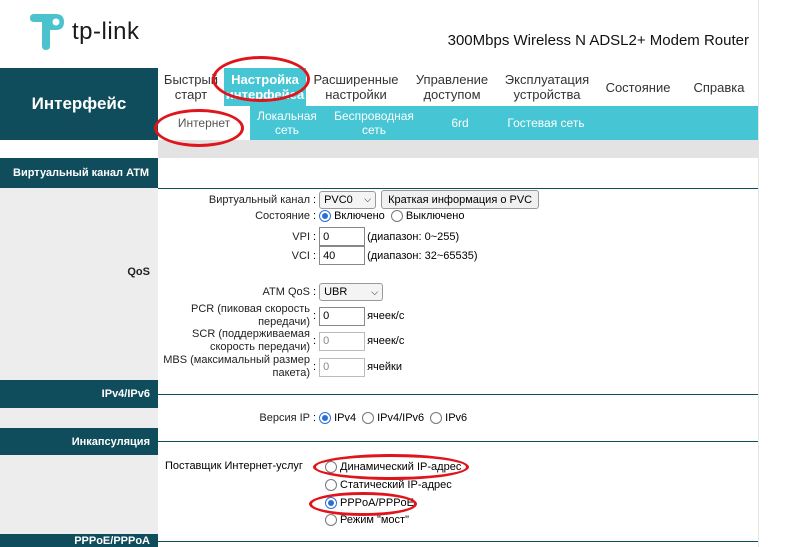 This screenshot has width=793, height=547. Describe the element at coordinates (138, 272) in the screenshot. I see `section-qos: QoS` at that location.